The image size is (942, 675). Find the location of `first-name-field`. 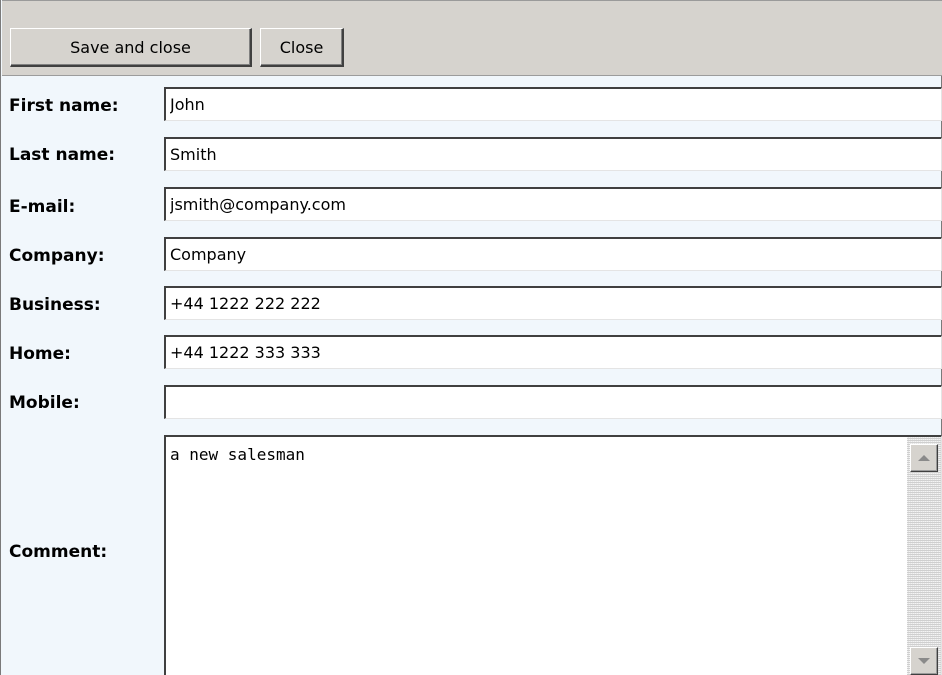

first-name-field is located at coordinates (553, 104).